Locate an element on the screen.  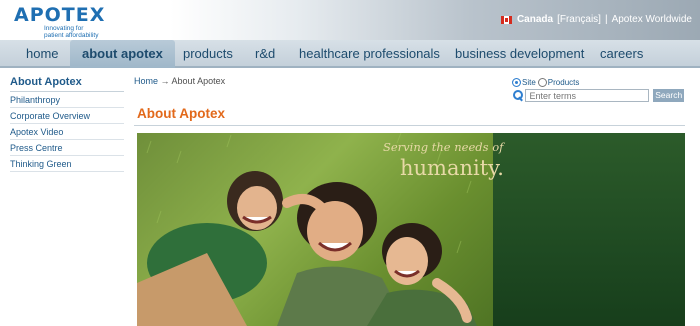
scope-site-label: Site is located at coordinates (529, 82).